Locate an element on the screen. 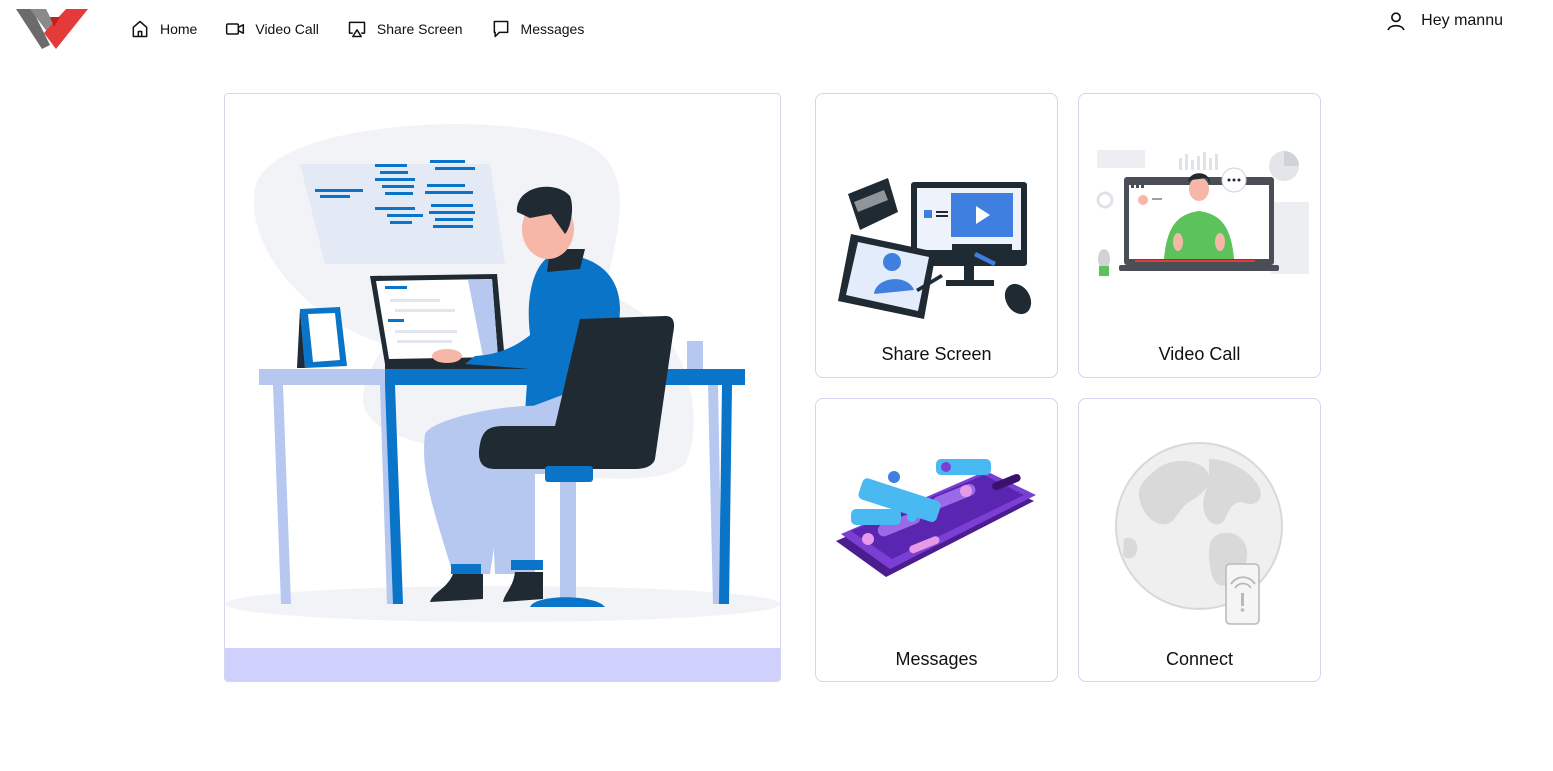 This screenshot has height=771, width=1553. nav-home: Home is located at coordinates (163, 29).